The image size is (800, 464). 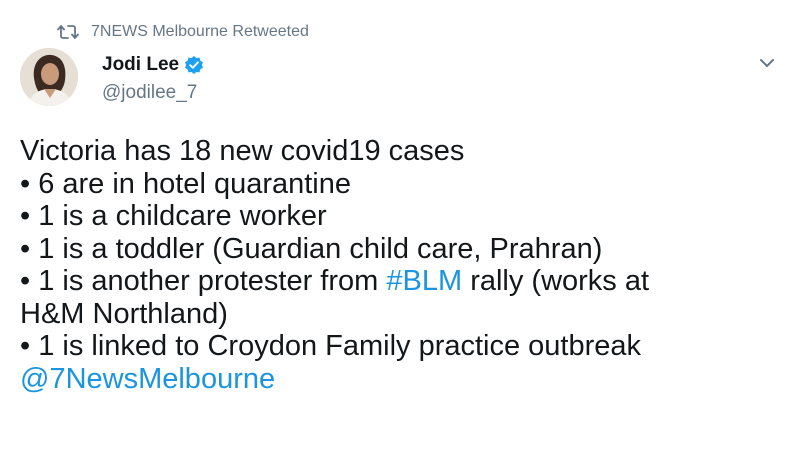 I want to click on author-name: Jodi Lee, so click(x=140, y=65).